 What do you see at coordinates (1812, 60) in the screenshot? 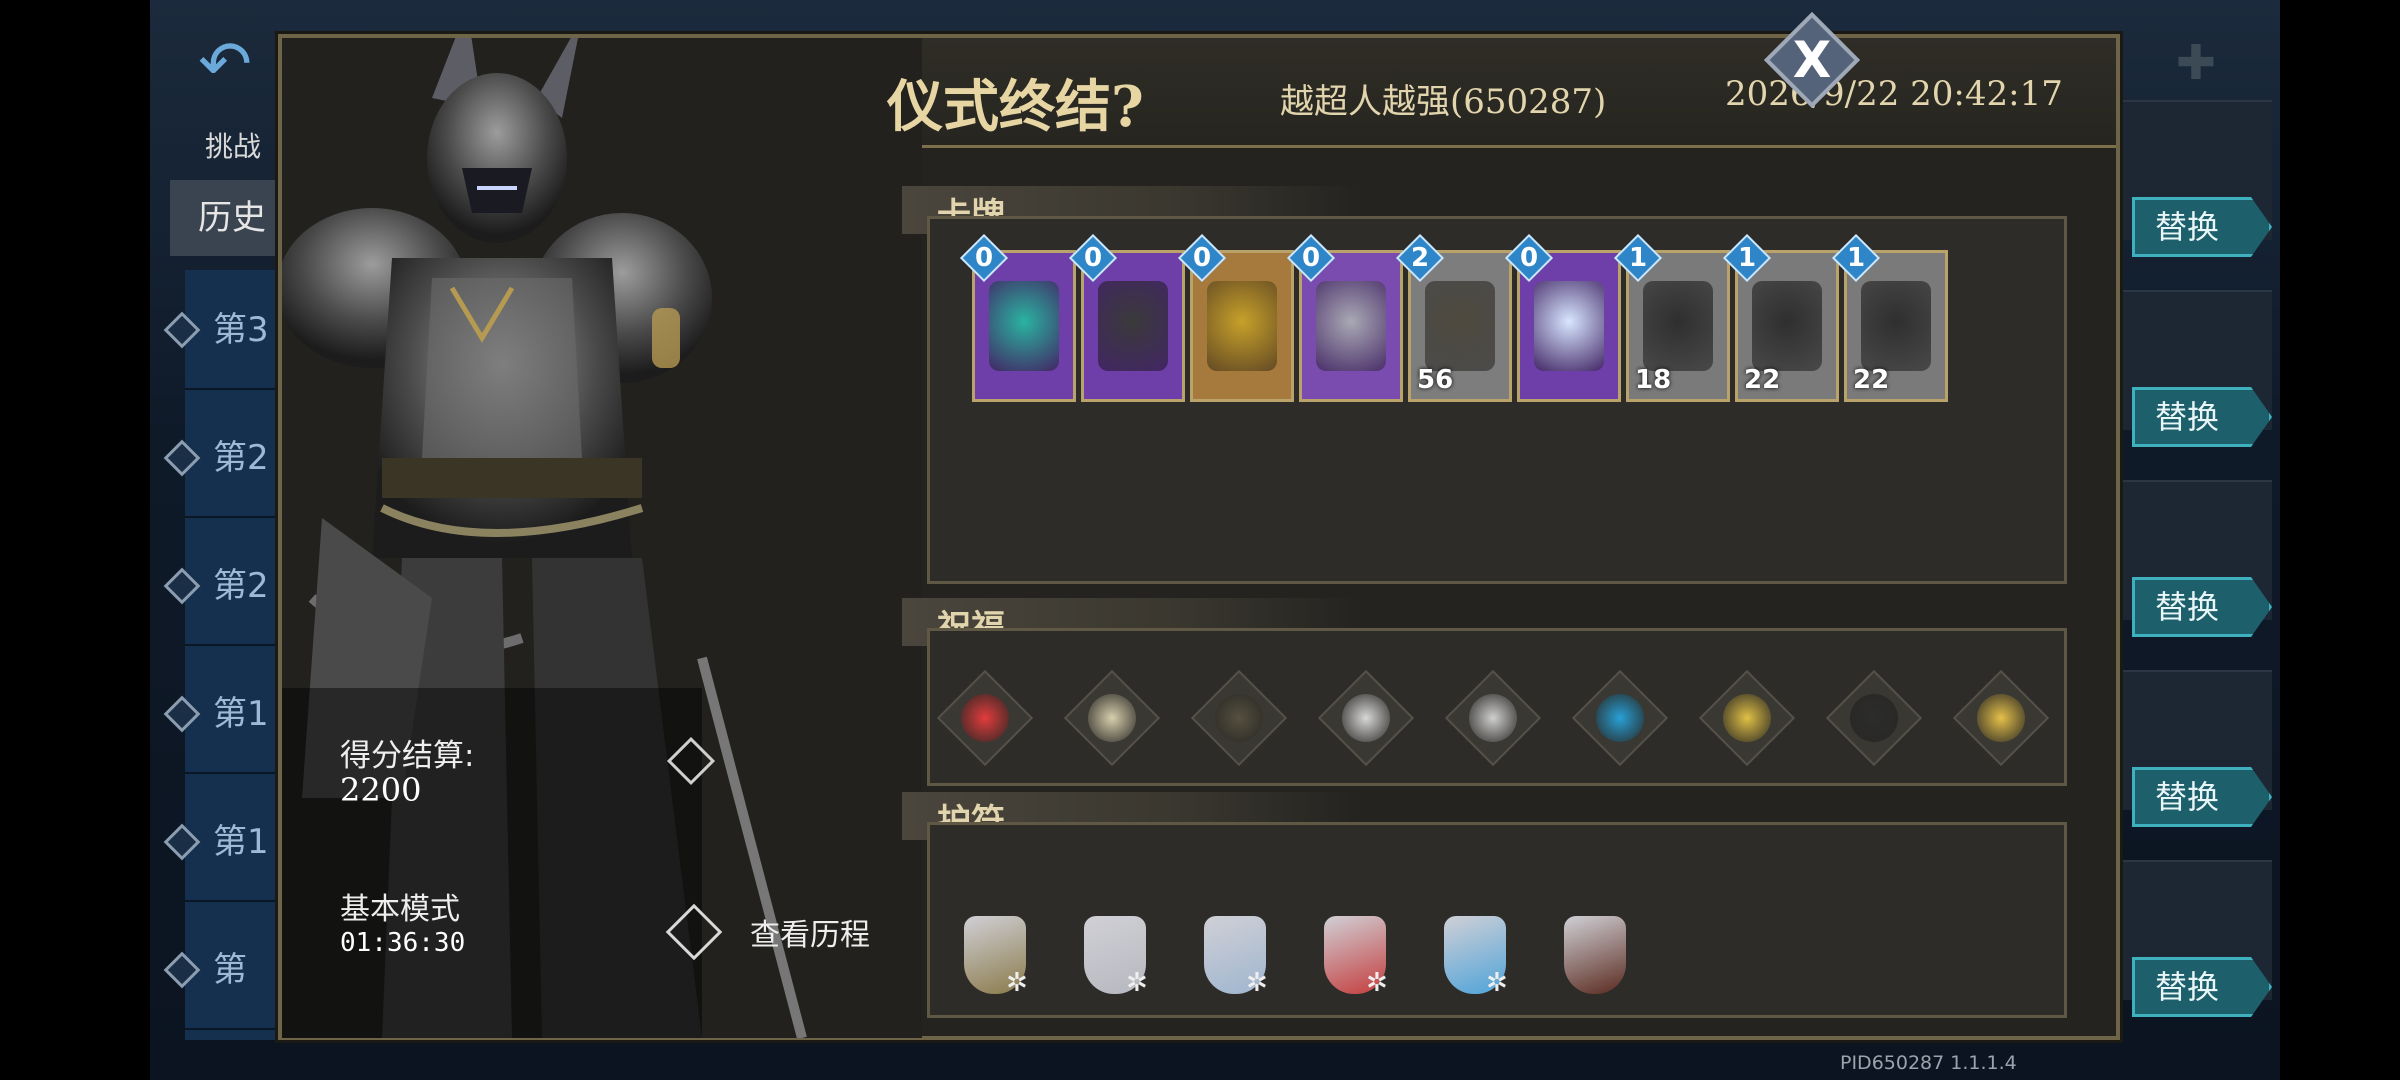
I see `close-icon: X` at bounding box center [1812, 60].